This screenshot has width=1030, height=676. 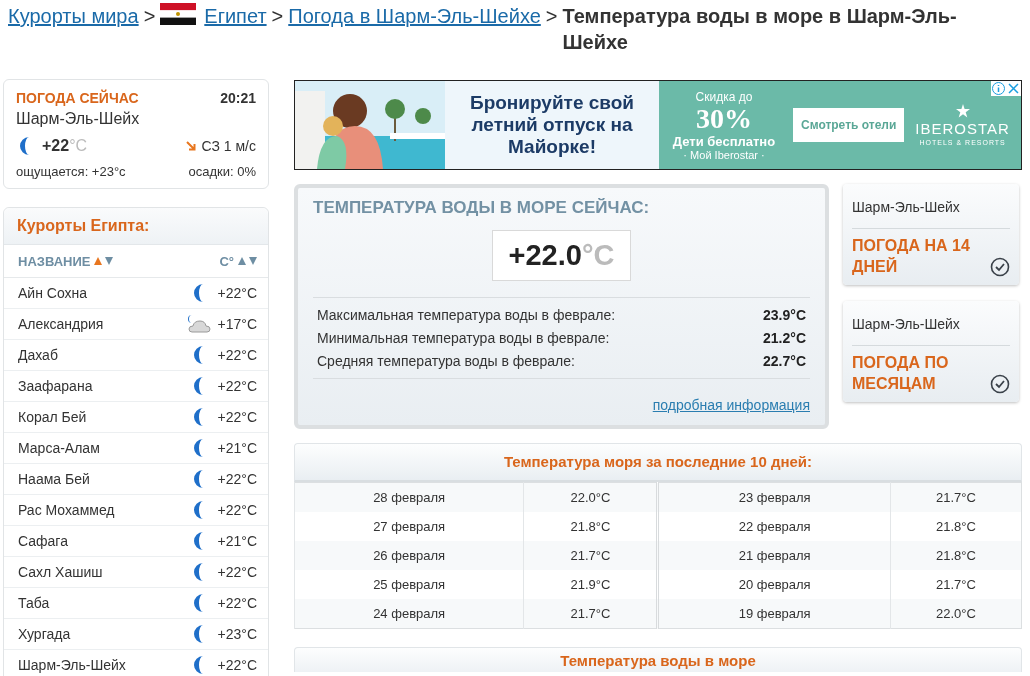 I want to click on breadcrumb-link: Египет, so click(x=235, y=16).